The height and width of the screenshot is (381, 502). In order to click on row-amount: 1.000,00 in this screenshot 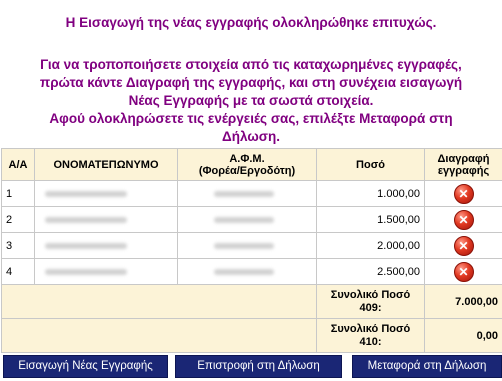, I will do `click(370, 193)`.